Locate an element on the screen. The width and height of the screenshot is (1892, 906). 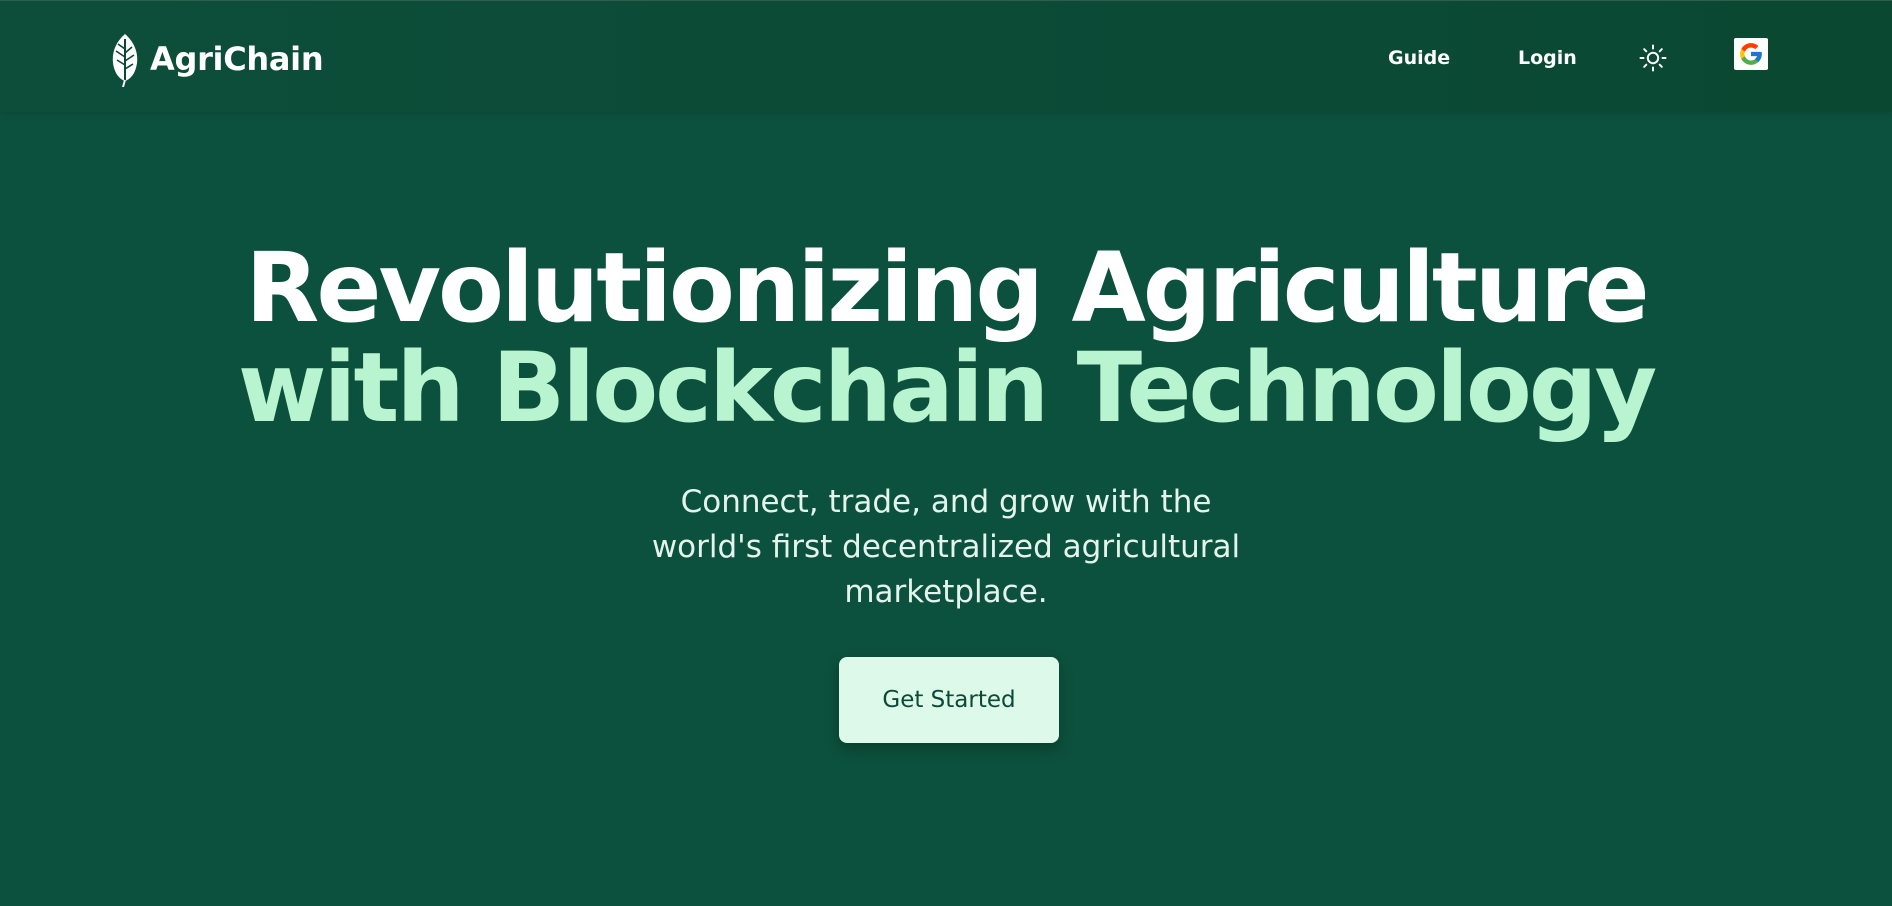
leaf-icon is located at coordinates (125, 59).